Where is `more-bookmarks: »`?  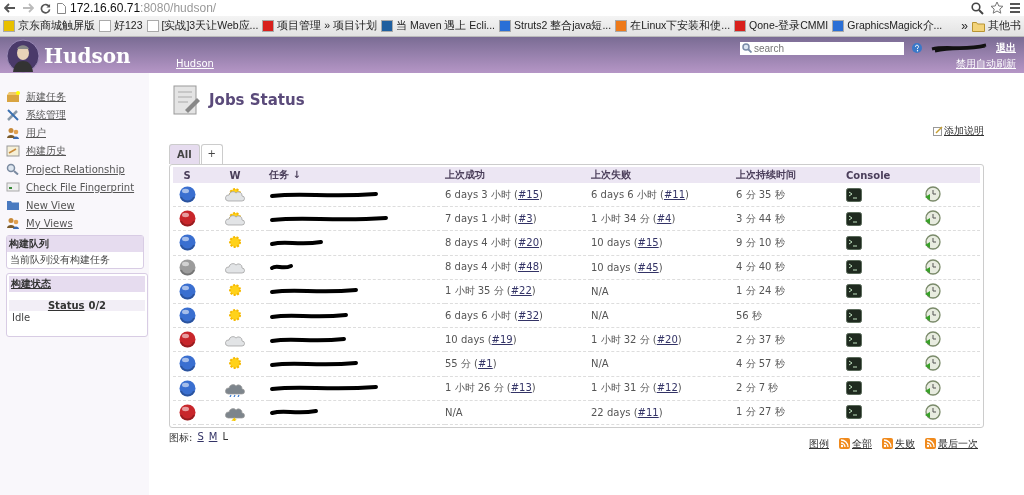
more-bookmarks: » is located at coordinates (964, 26).